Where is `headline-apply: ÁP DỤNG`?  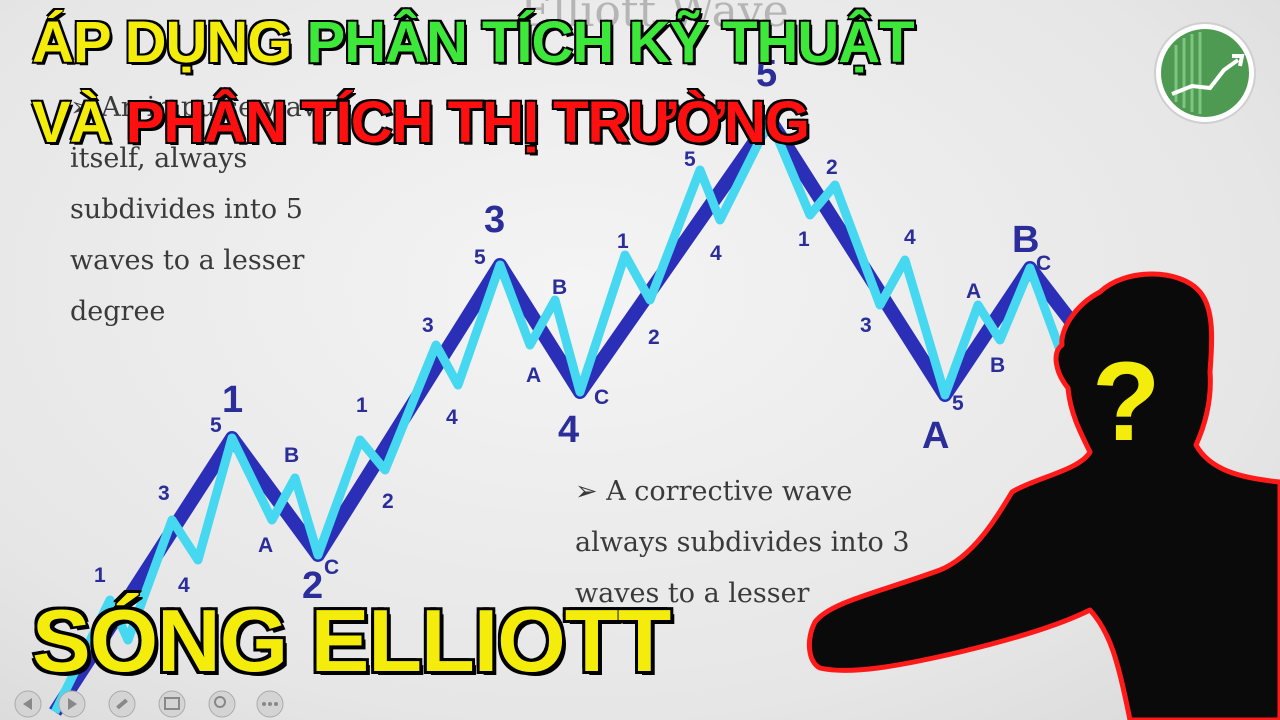
headline-apply: ÁP DỤNG is located at coordinates (169, 42).